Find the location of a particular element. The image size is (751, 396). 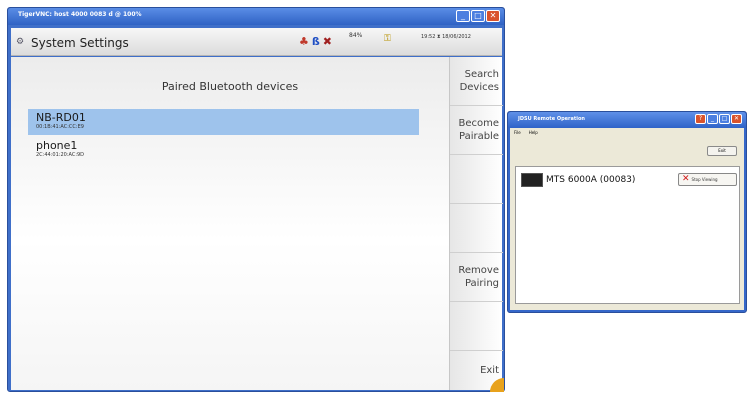

remove-pairing-label-1: Remove is located at coordinates (478, 270).